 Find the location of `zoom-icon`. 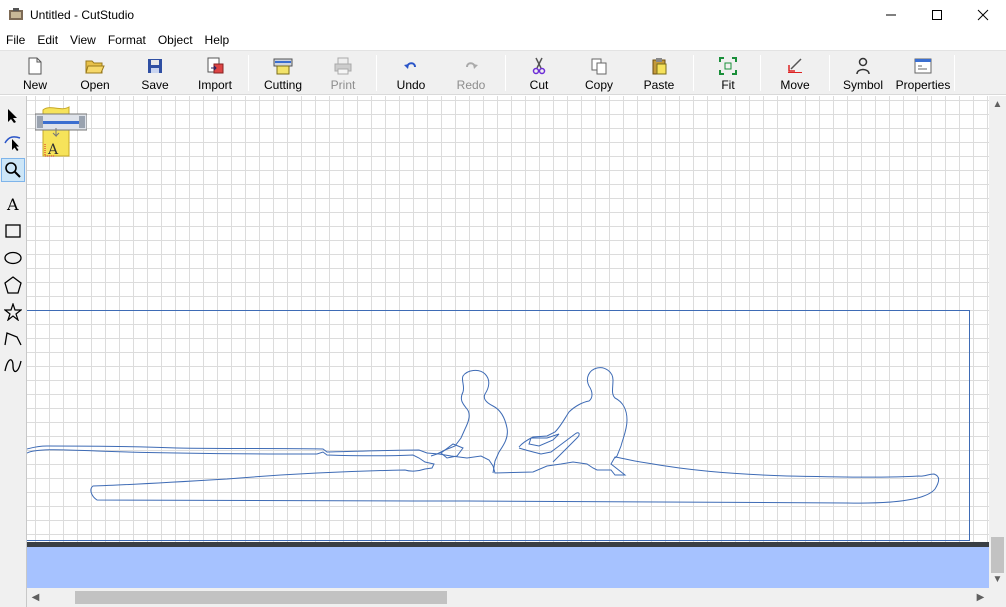

zoom-icon is located at coordinates (13, 170).